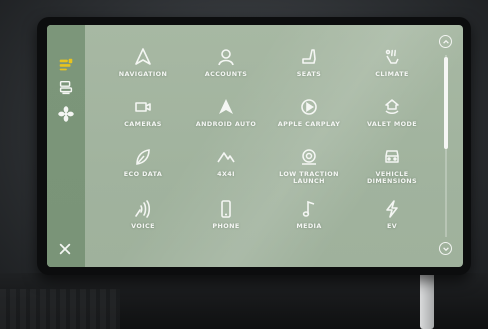  I want to click on app-label: ANDROID AUTO, so click(226, 124).